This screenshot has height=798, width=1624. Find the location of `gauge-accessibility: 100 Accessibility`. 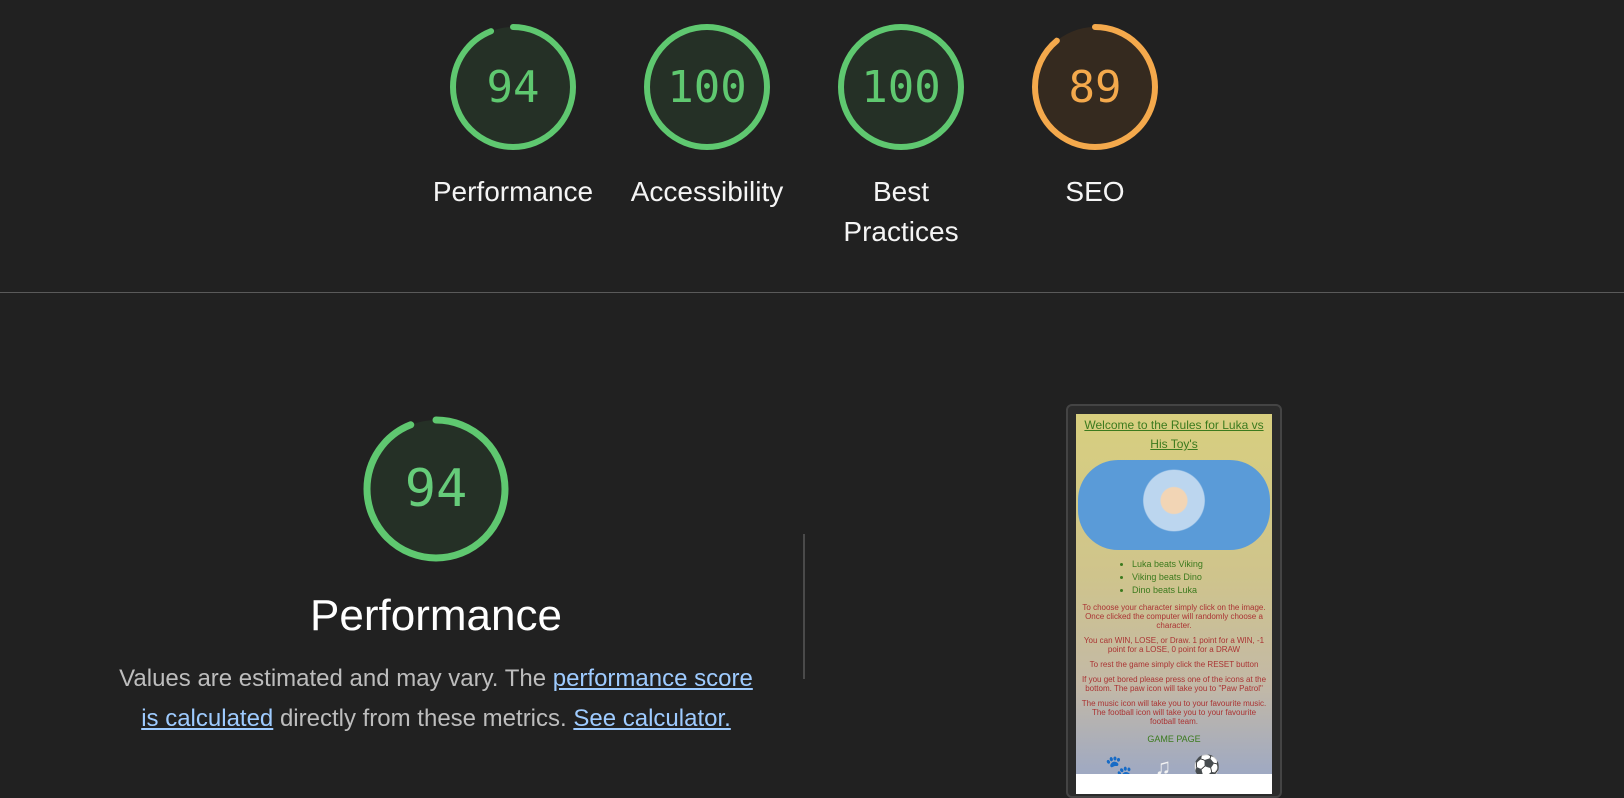

gauge-accessibility: 100 Accessibility is located at coordinates (707, 117).